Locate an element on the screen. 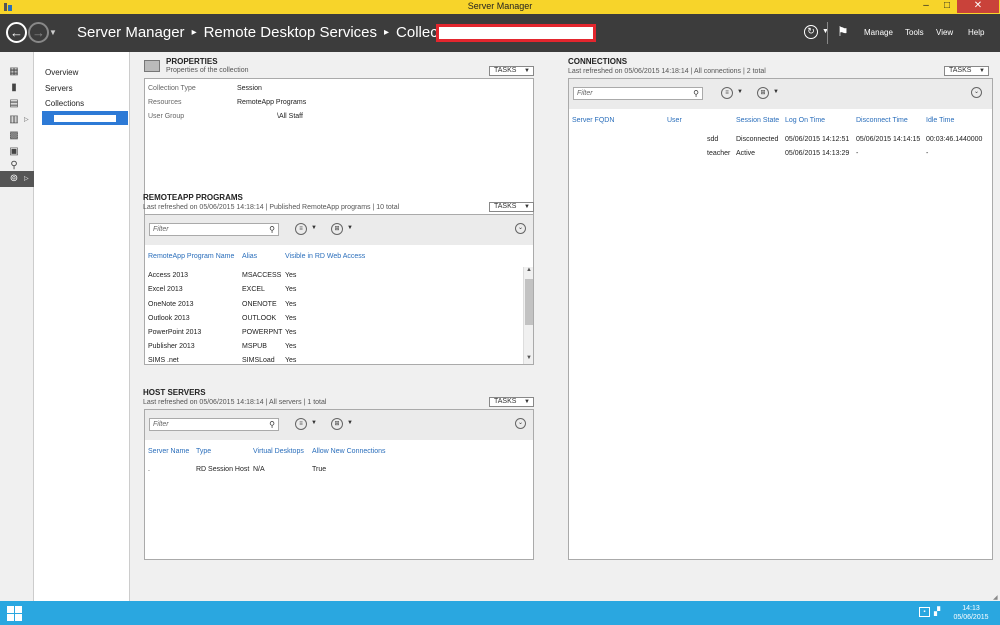 The image size is (1000, 625). windows-start-icon is located at coordinates (14, 613).